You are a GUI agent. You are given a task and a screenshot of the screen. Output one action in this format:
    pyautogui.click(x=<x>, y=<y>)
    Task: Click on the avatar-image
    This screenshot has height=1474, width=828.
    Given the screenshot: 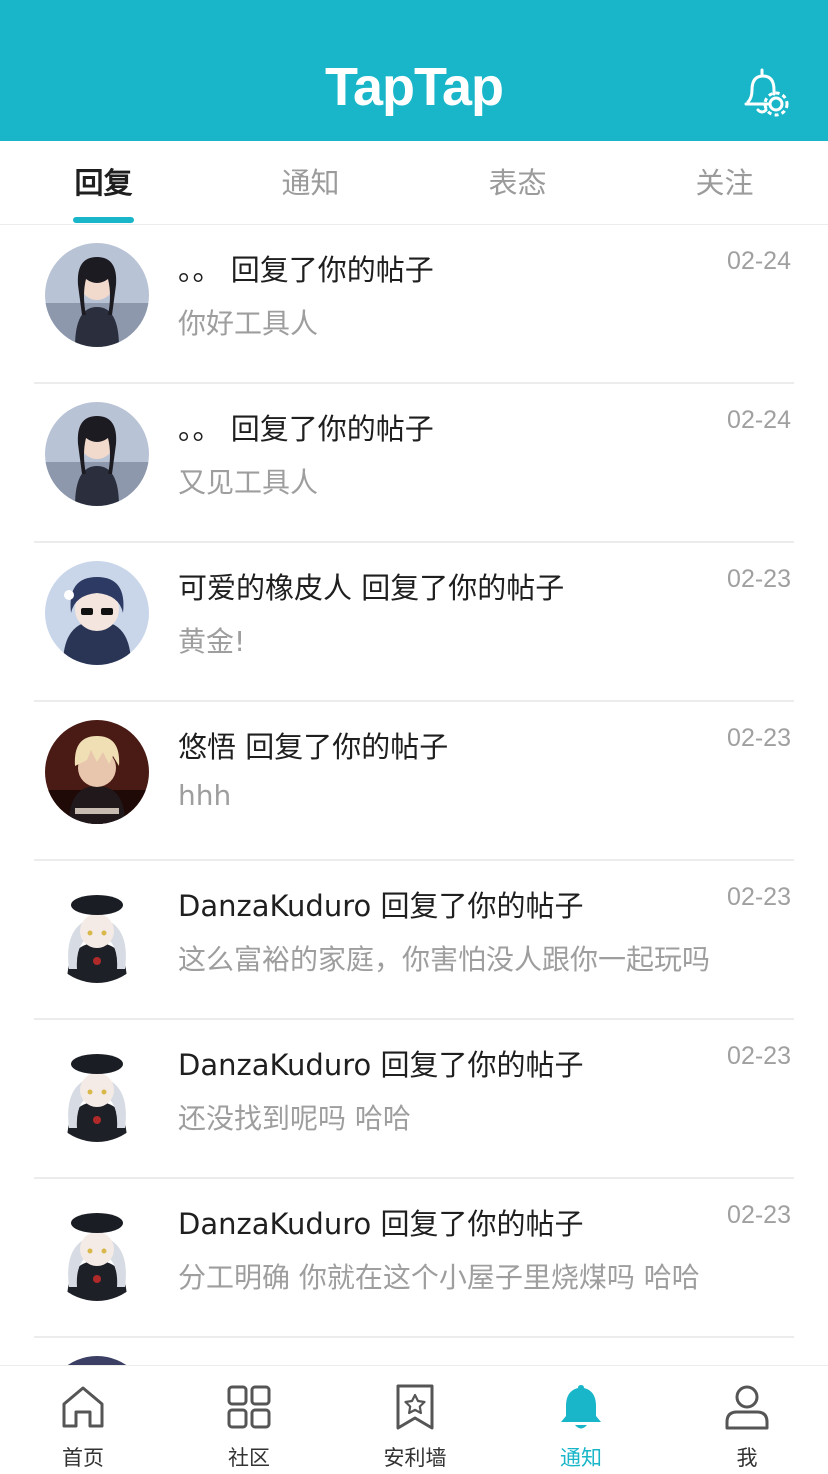 What is the action you would take?
    pyautogui.click(x=97, y=1360)
    